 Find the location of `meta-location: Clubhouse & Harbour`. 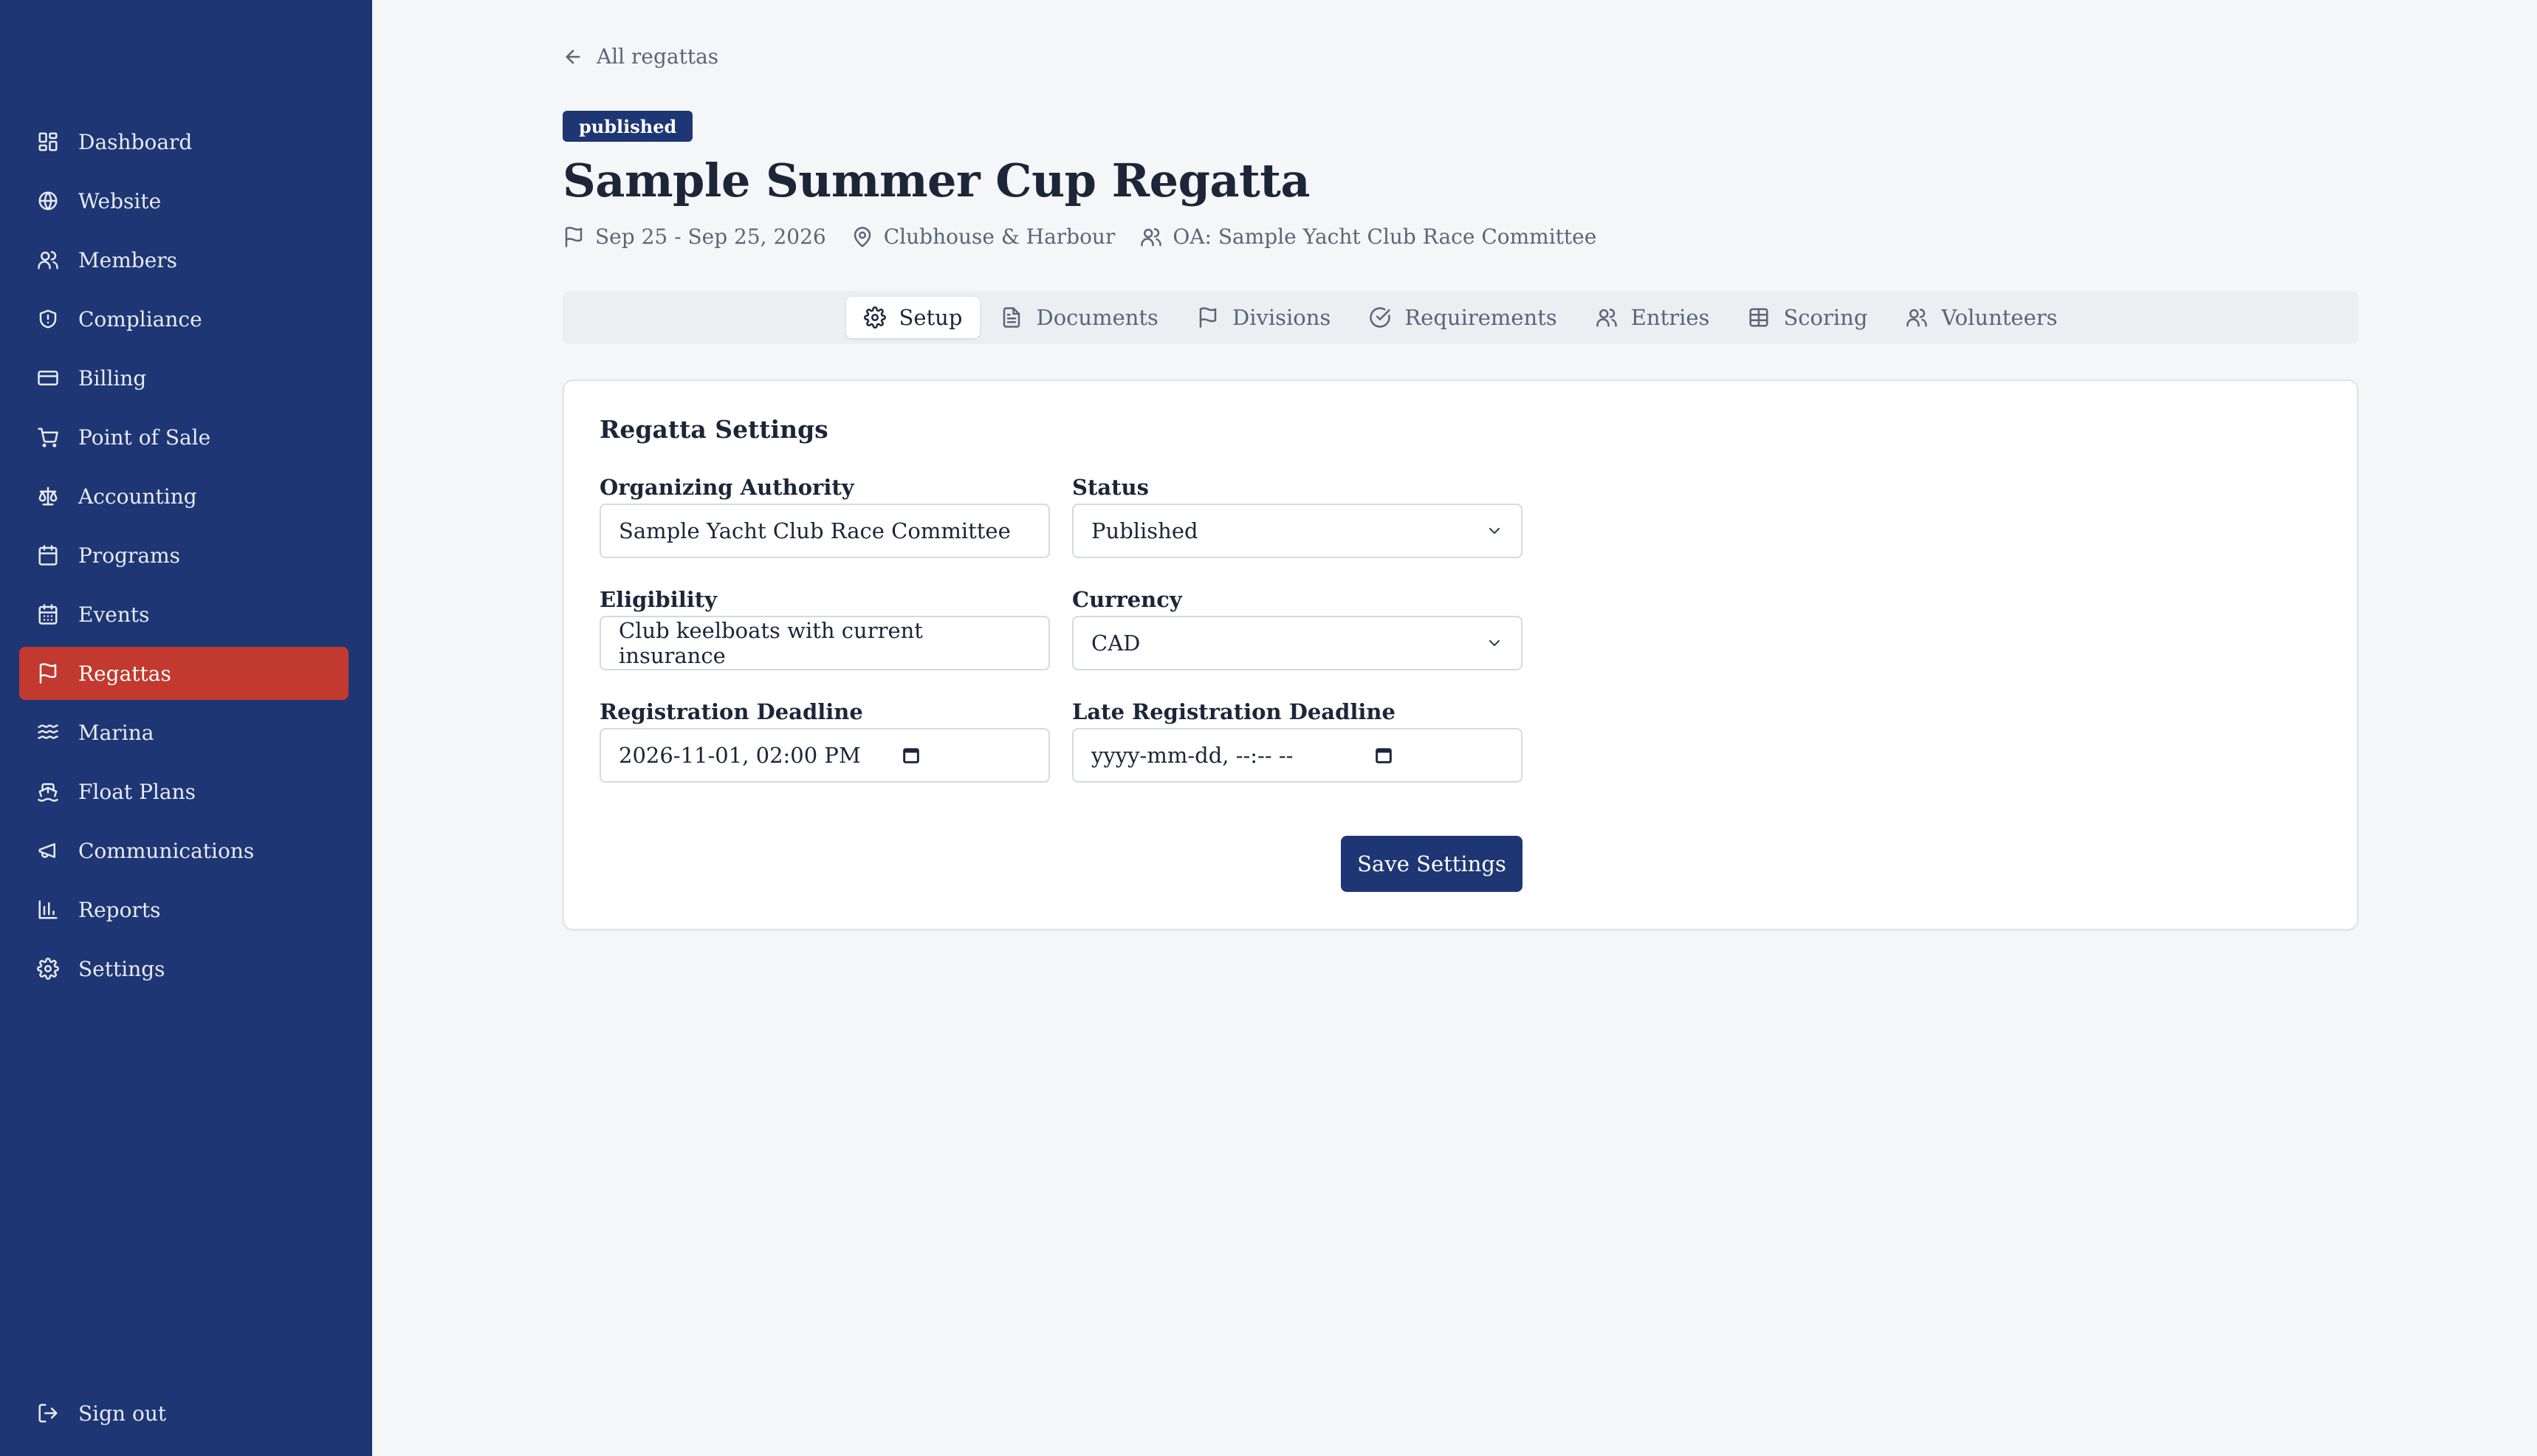

meta-location: Clubhouse & Harbour is located at coordinates (983, 237).